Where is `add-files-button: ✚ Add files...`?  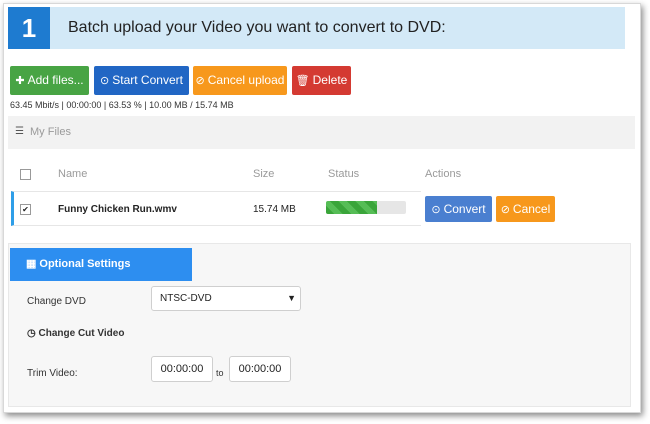 add-files-button: ✚ Add files... is located at coordinates (49, 80).